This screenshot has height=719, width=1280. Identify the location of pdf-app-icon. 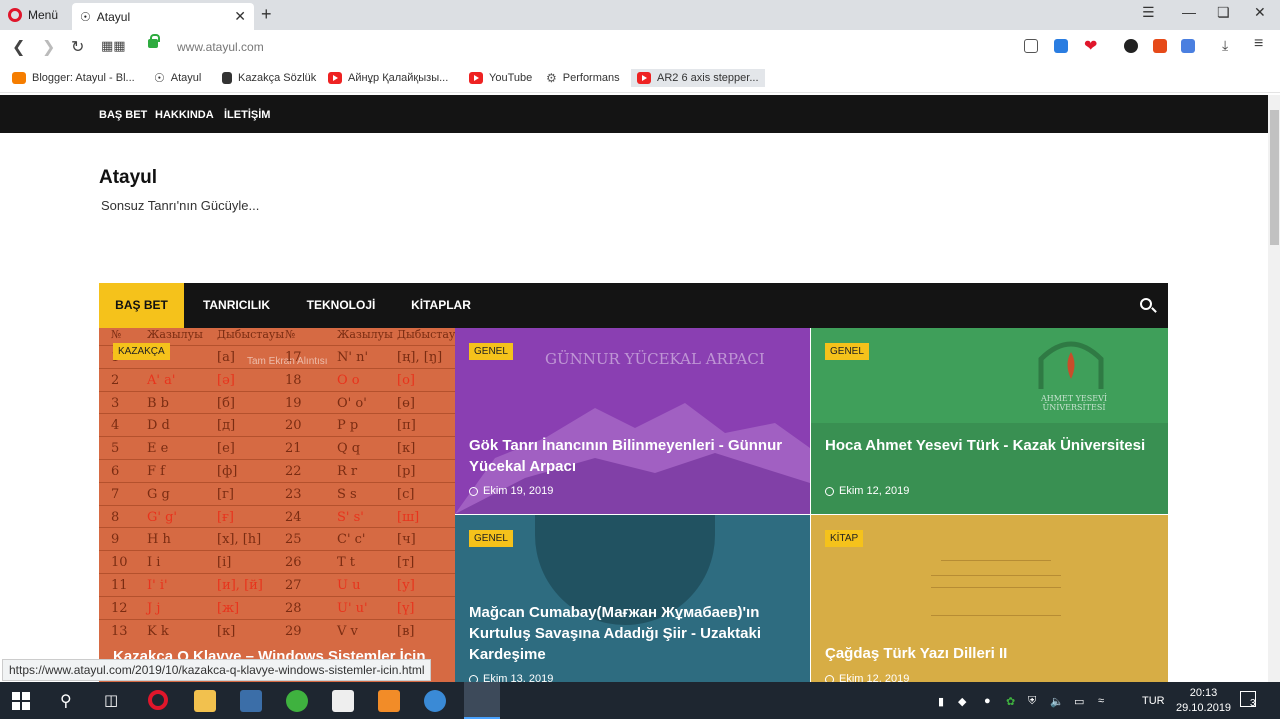
(389, 701).